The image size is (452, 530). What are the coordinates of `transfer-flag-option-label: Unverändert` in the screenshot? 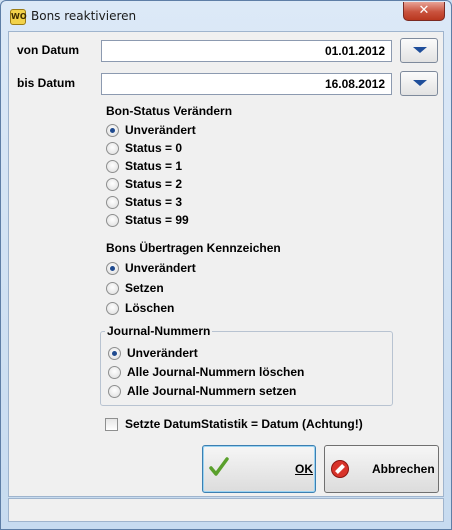 It's located at (160, 268).